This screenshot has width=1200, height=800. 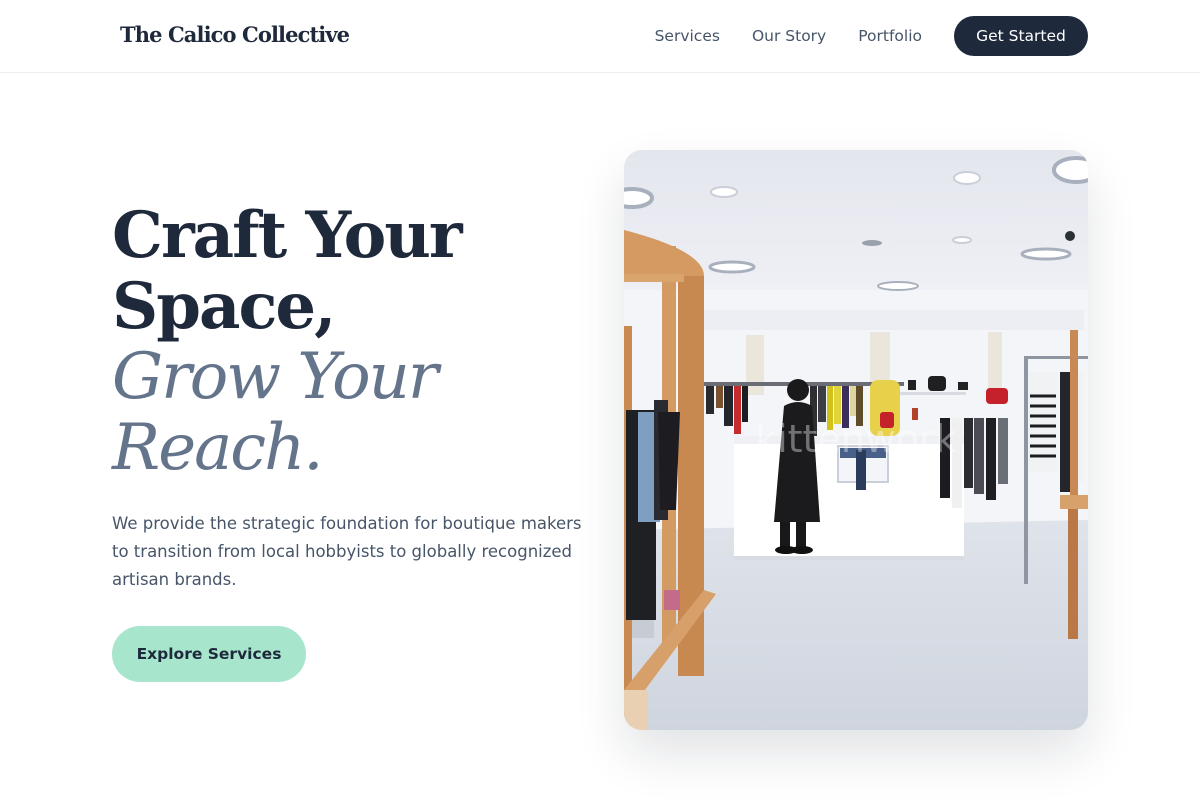 What do you see at coordinates (1021, 36) in the screenshot?
I see `get-started-button: Get Started` at bounding box center [1021, 36].